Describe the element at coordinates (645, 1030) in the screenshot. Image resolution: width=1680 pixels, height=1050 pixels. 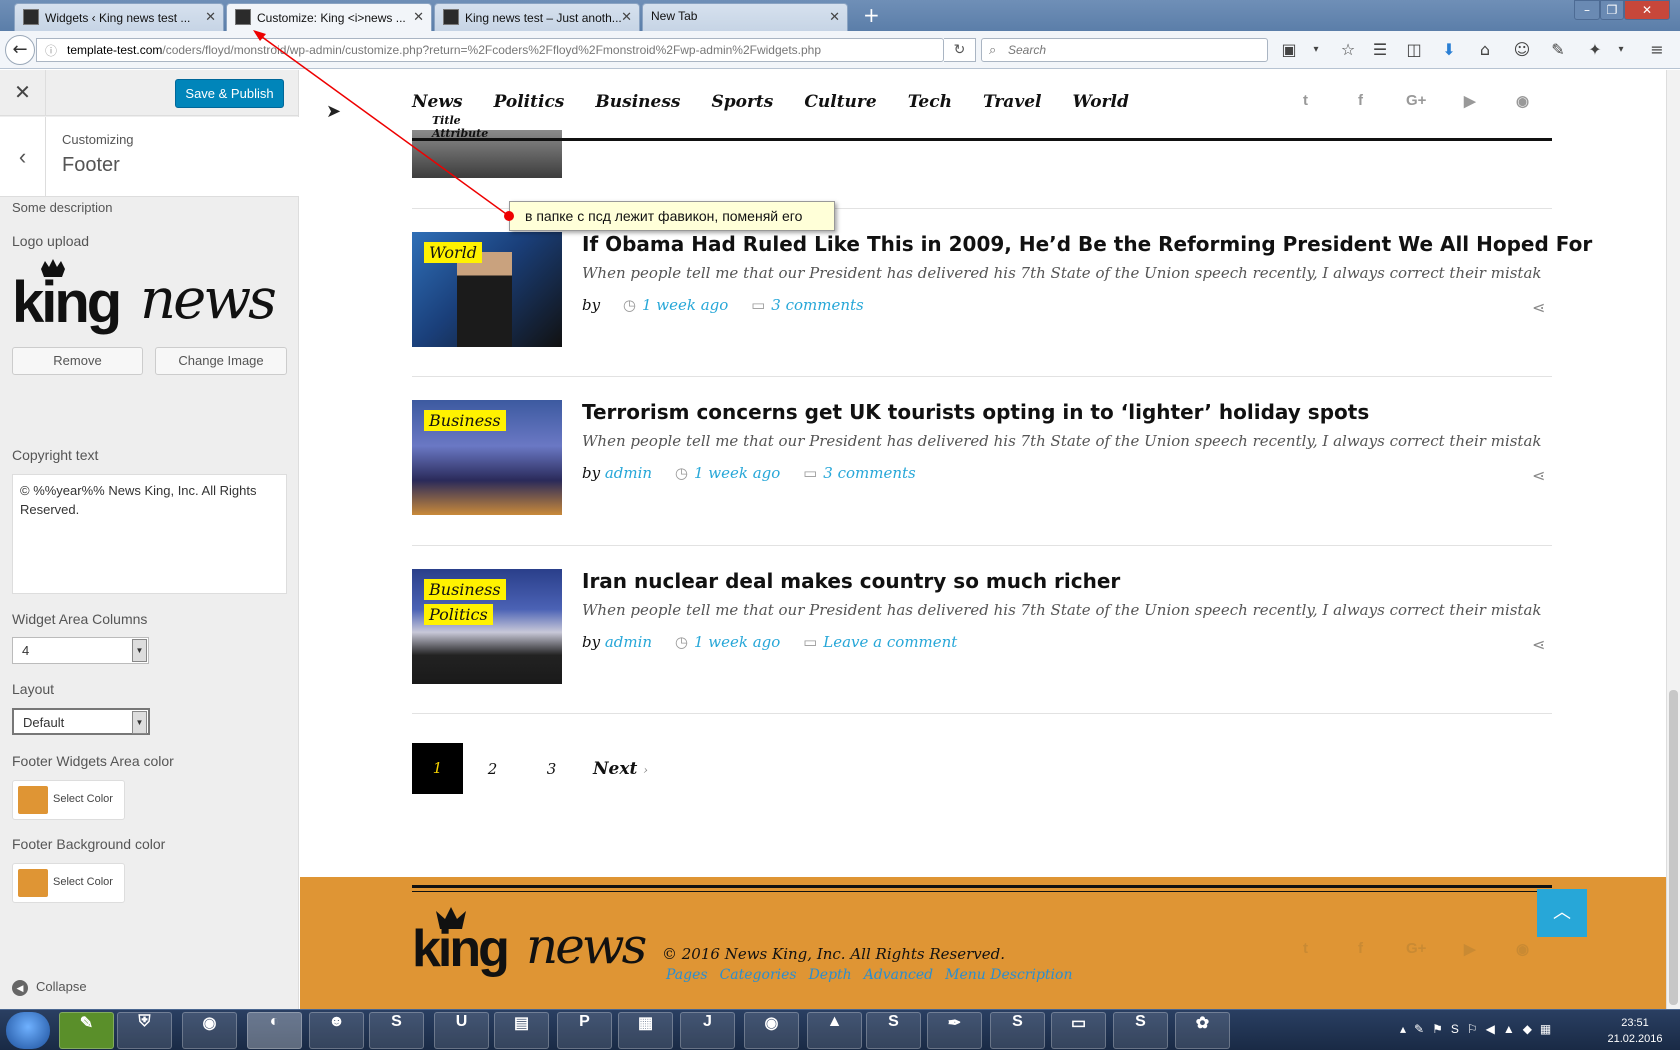
I see `calculator-icon: ▦` at that location.